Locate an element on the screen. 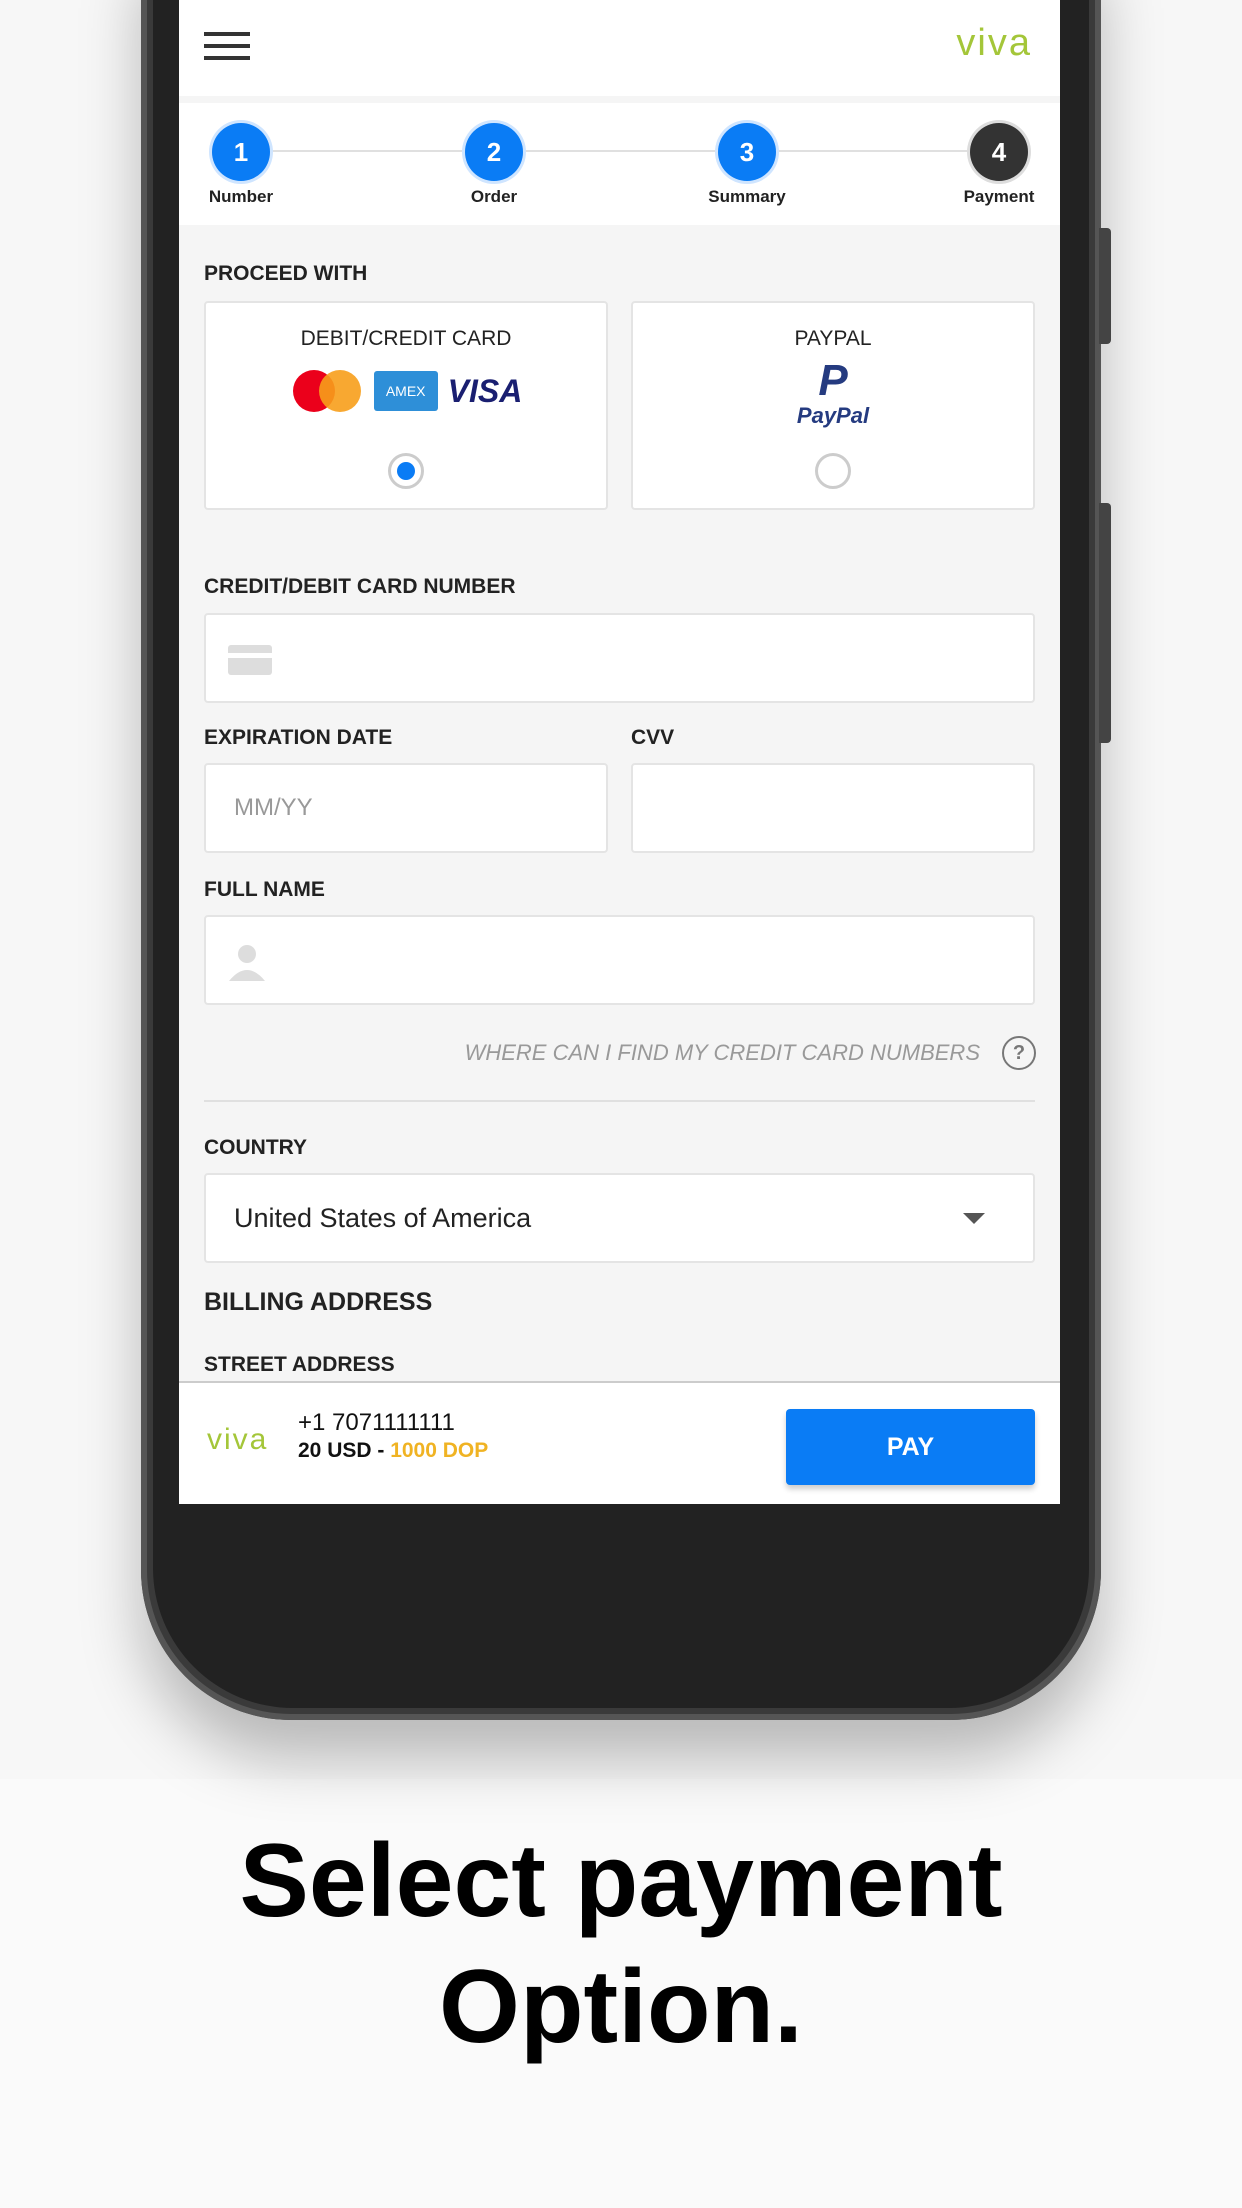  visa-logo: VISA is located at coordinates (485, 390).